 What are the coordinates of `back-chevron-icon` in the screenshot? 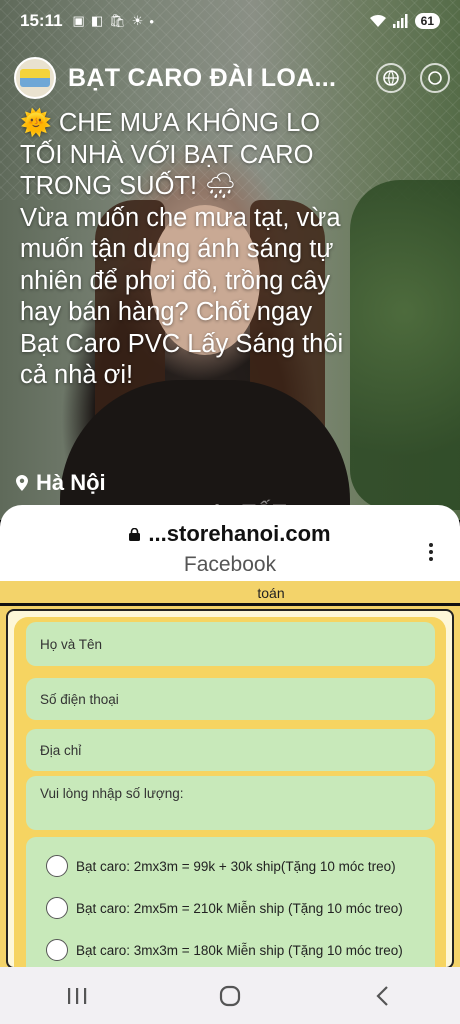 It's located at (382, 995).